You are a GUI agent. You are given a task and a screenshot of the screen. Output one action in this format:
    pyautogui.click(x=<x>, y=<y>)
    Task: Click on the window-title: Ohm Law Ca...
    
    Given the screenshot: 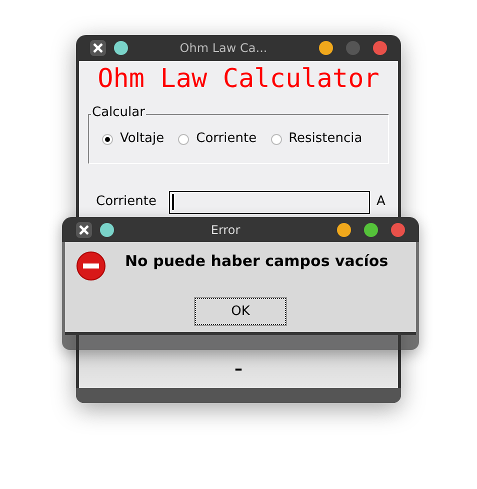 What is the action you would take?
    pyautogui.click(x=223, y=48)
    